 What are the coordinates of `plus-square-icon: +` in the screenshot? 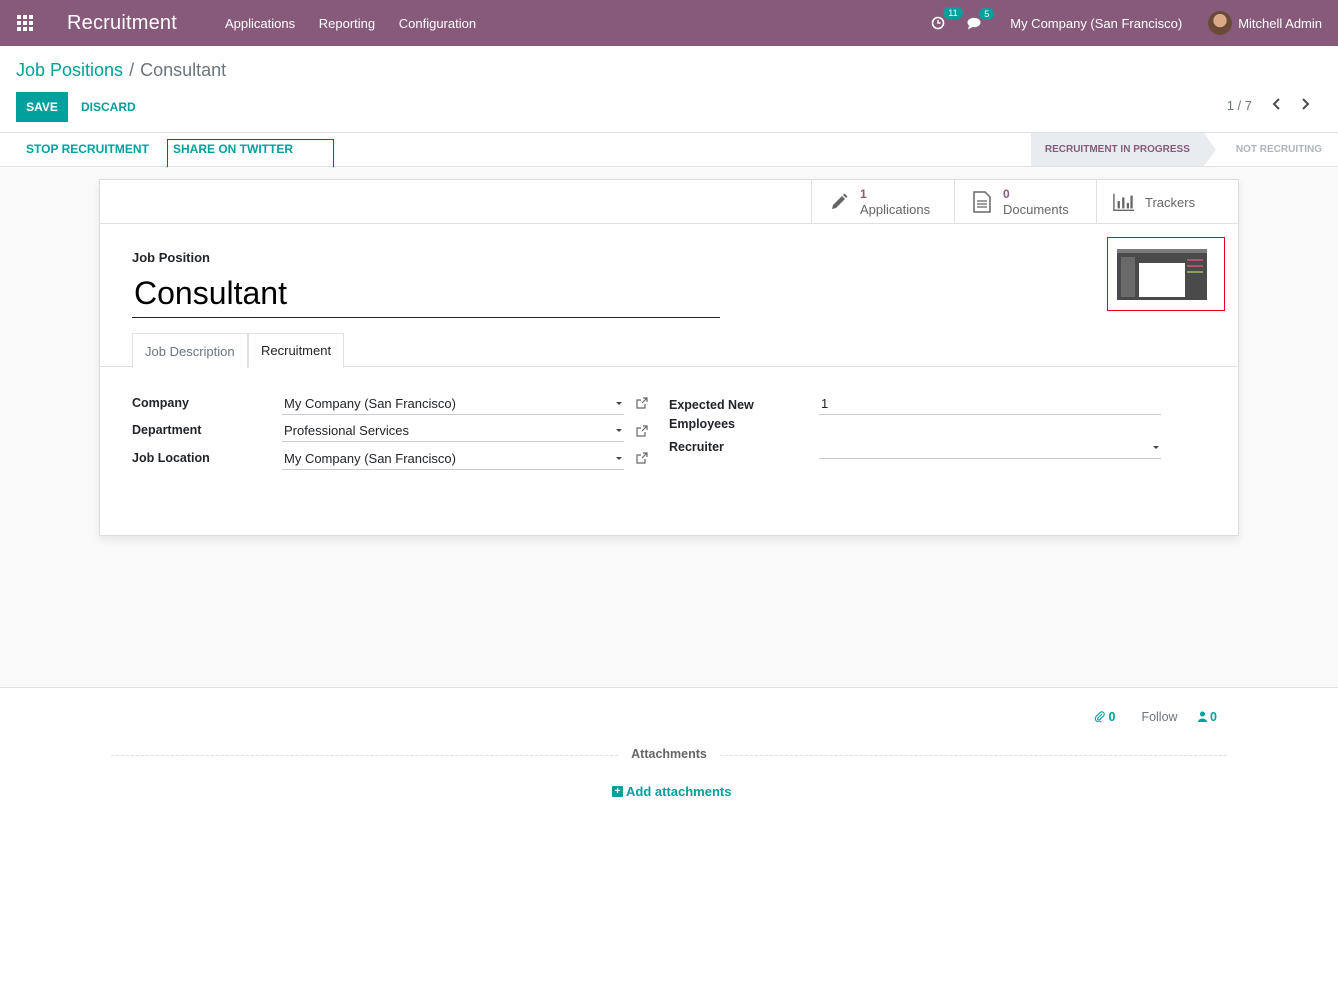 It's located at (617, 791).